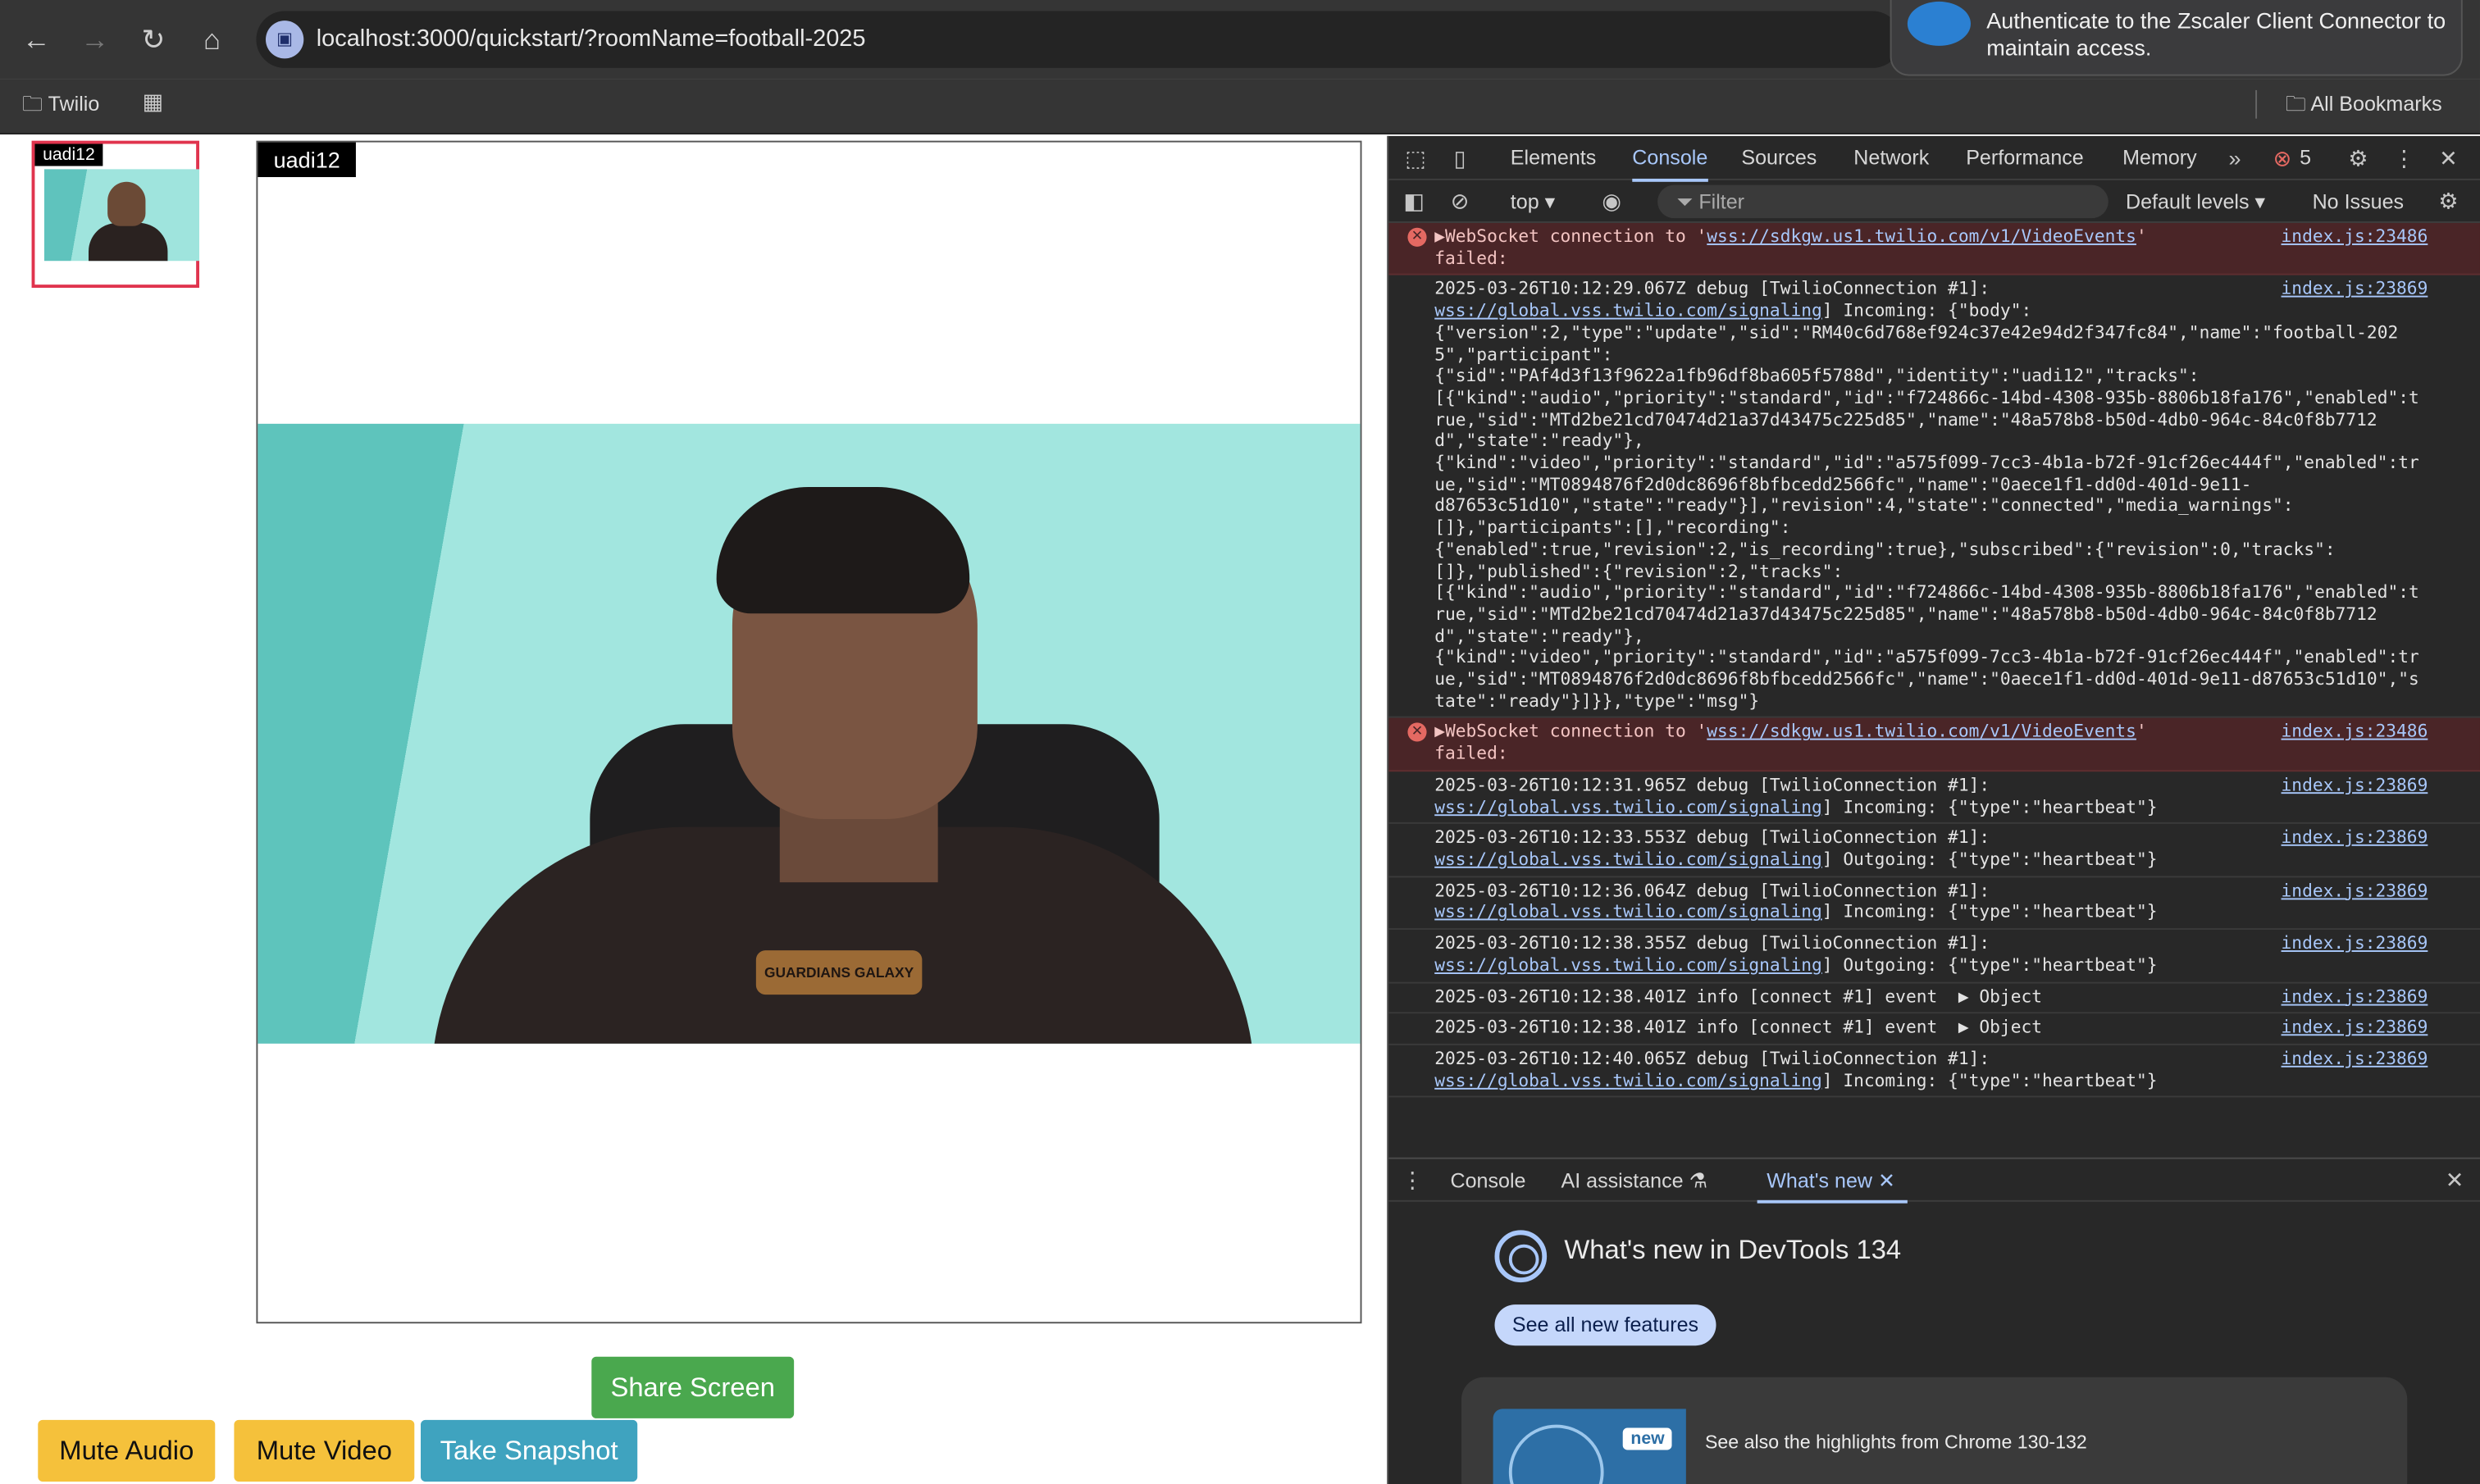  What do you see at coordinates (2256, 104) in the screenshot?
I see `divider` at bounding box center [2256, 104].